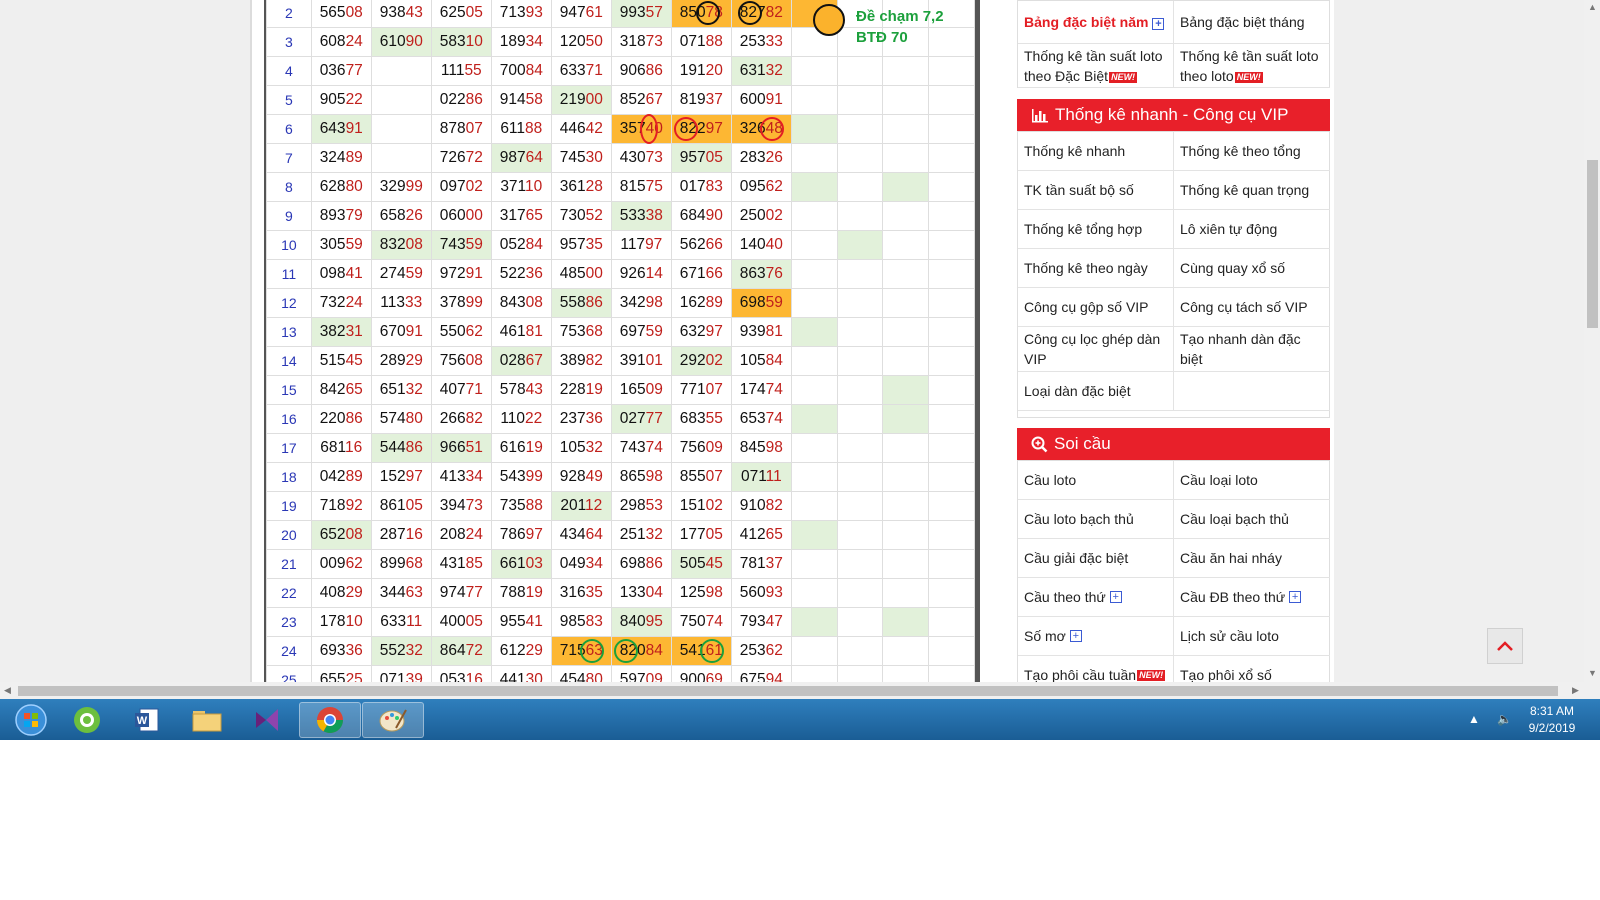  Describe the element at coordinates (752, 302) in the screenshot. I see `number-prefix: 698` at that location.